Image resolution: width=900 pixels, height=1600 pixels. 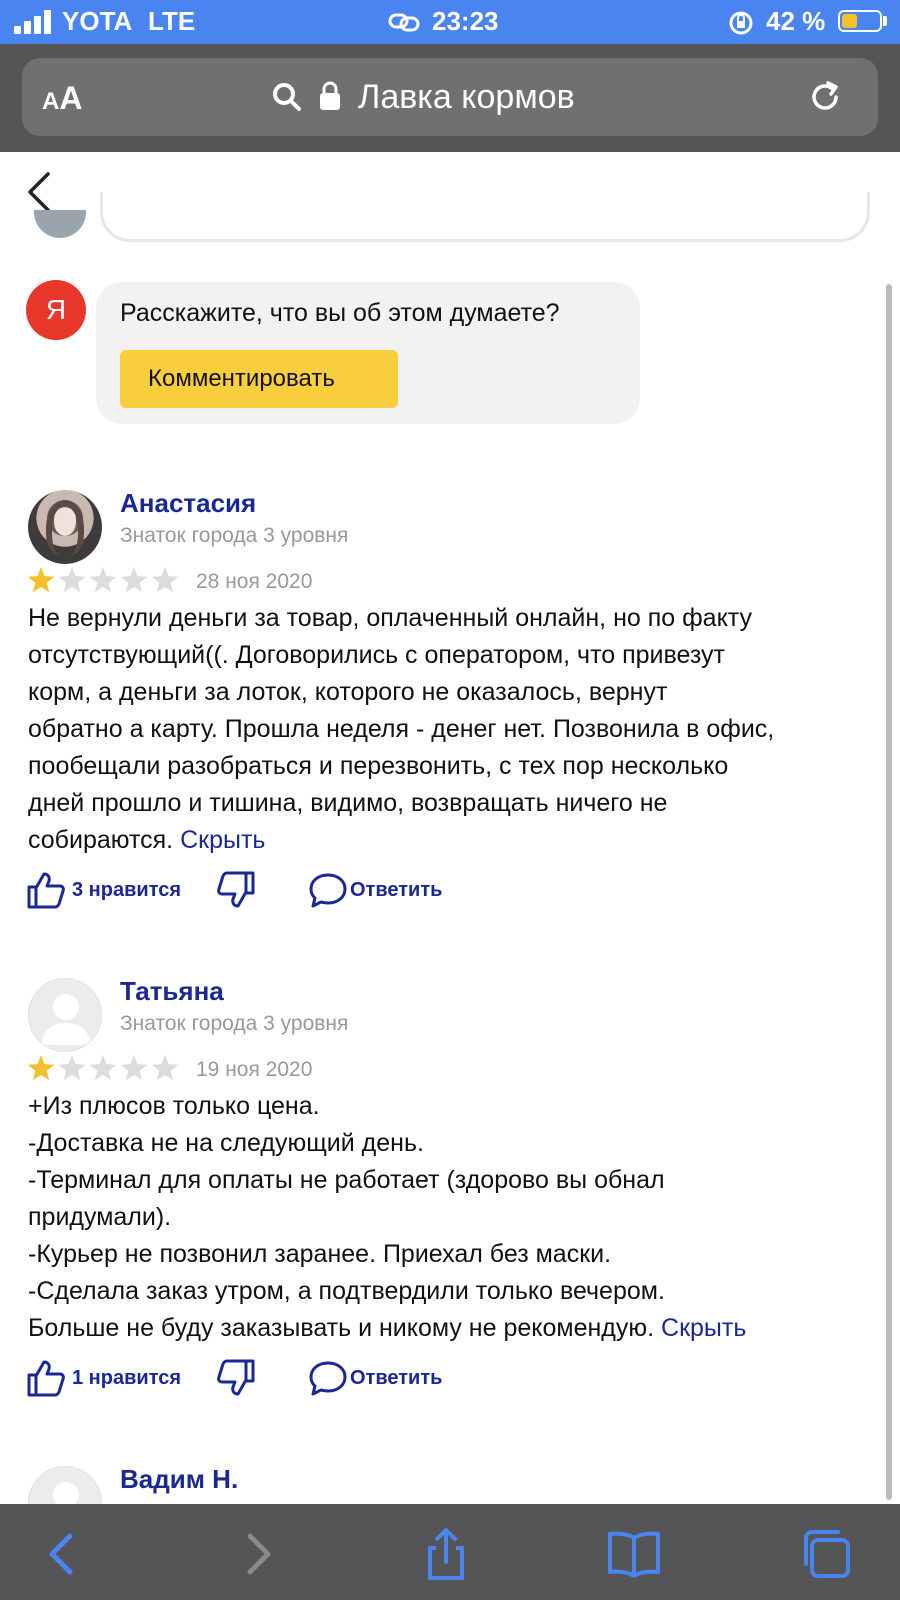 What do you see at coordinates (60, 224) in the screenshot?
I see `previous-avatar-fragment` at bounding box center [60, 224].